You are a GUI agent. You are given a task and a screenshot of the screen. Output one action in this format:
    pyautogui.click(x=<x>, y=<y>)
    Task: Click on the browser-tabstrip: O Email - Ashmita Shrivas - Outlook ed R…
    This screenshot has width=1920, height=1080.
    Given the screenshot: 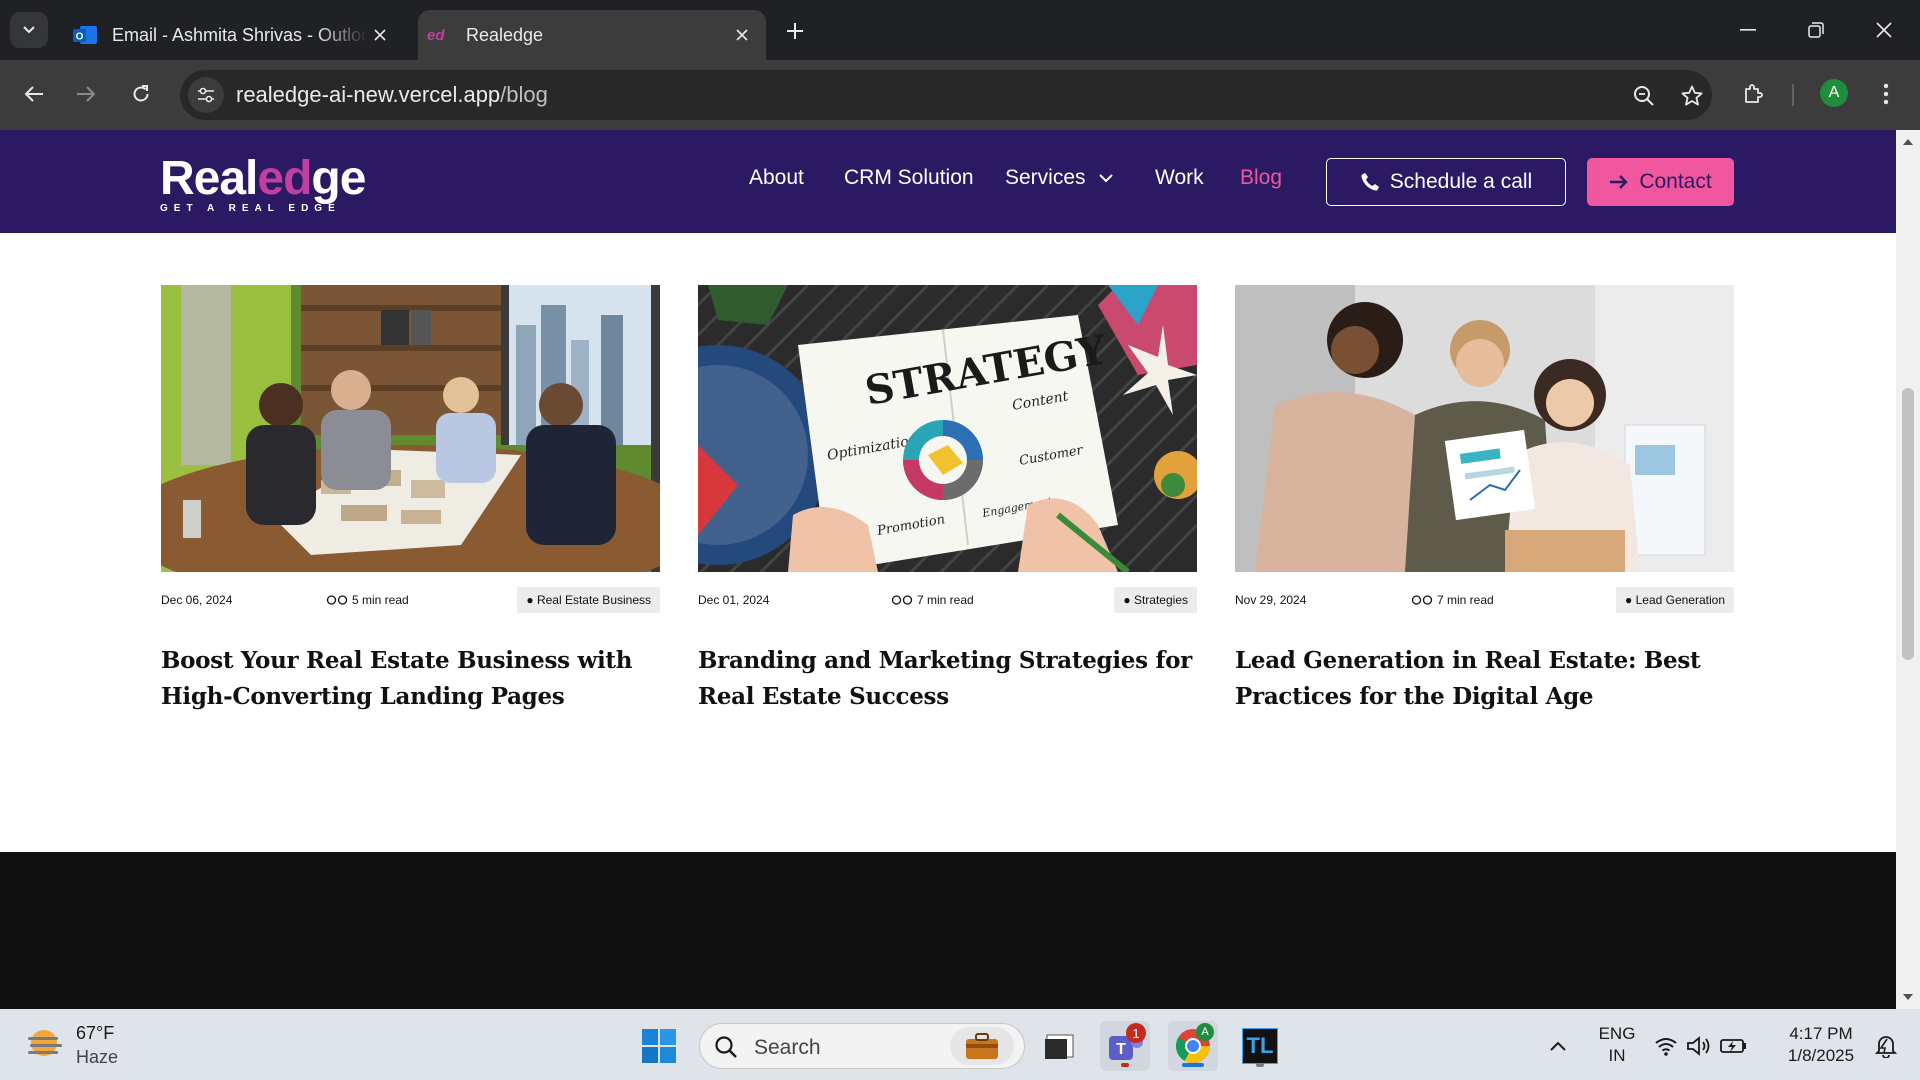 What is the action you would take?
    pyautogui.click(x=960, y=30)
    